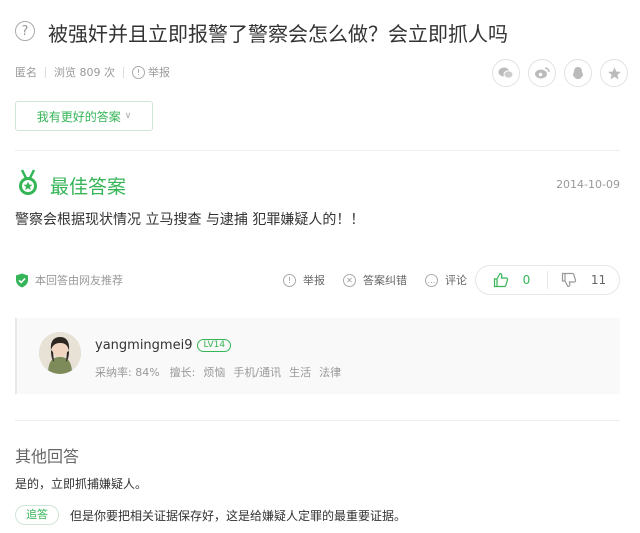 The height and width of the screenshot is (533, 640). Describe the element at coordinates (143, 345) in the screenshot. I see `author-name: yangmingmei9` at that location.